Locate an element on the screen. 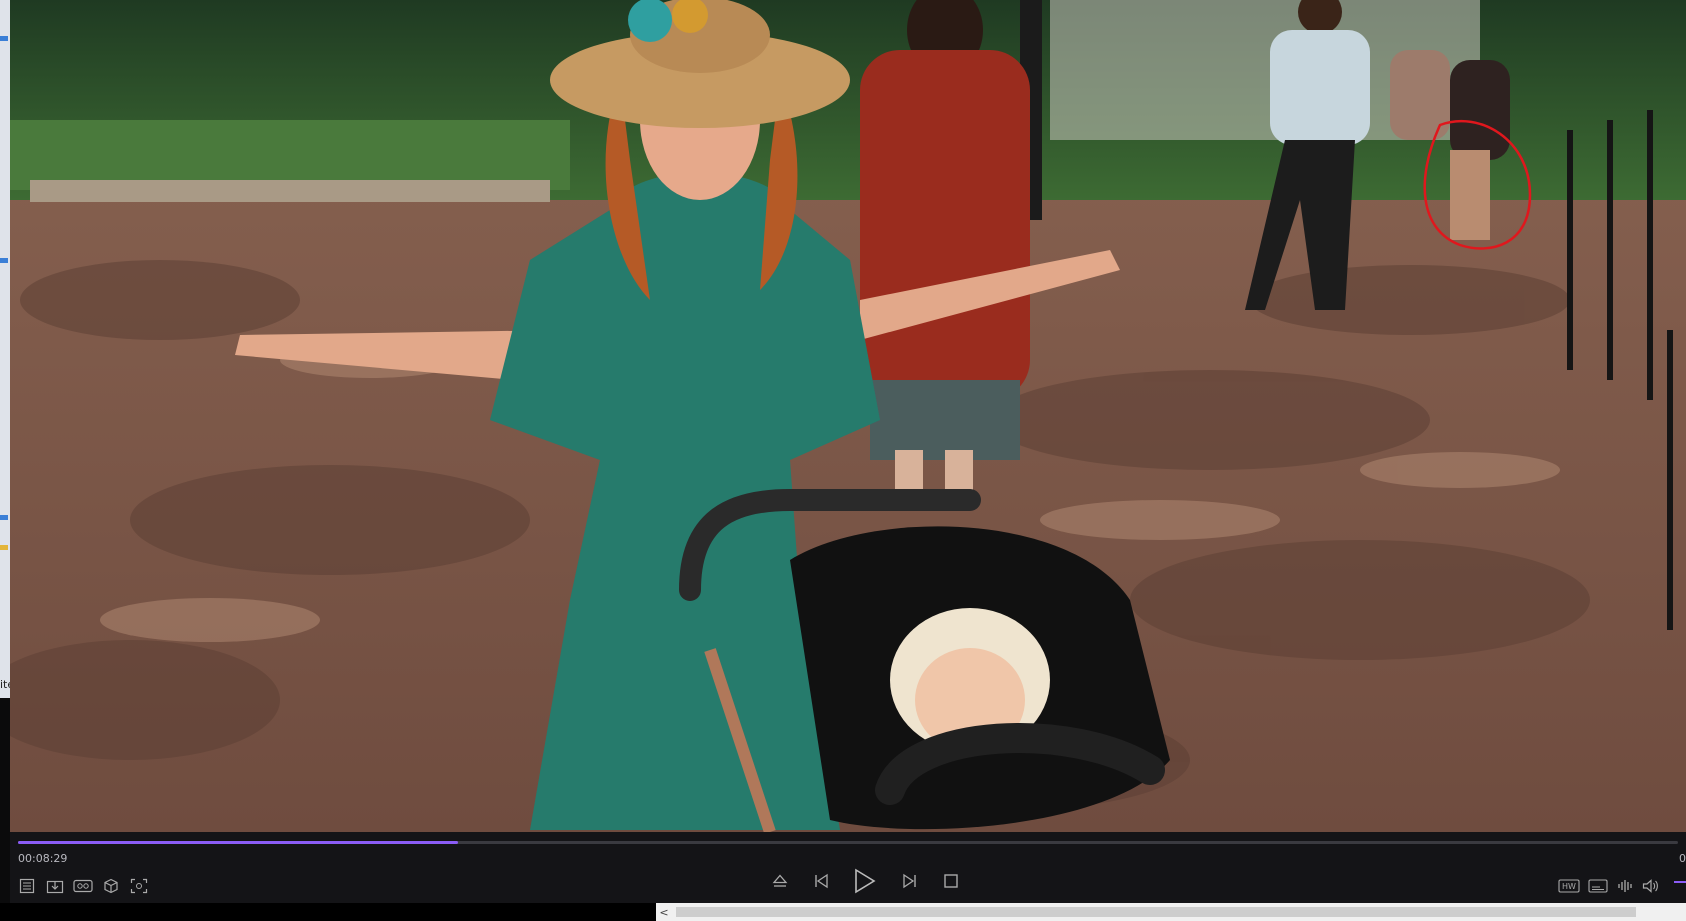  scroll-left-button: < is located at coordinates (664, 912).